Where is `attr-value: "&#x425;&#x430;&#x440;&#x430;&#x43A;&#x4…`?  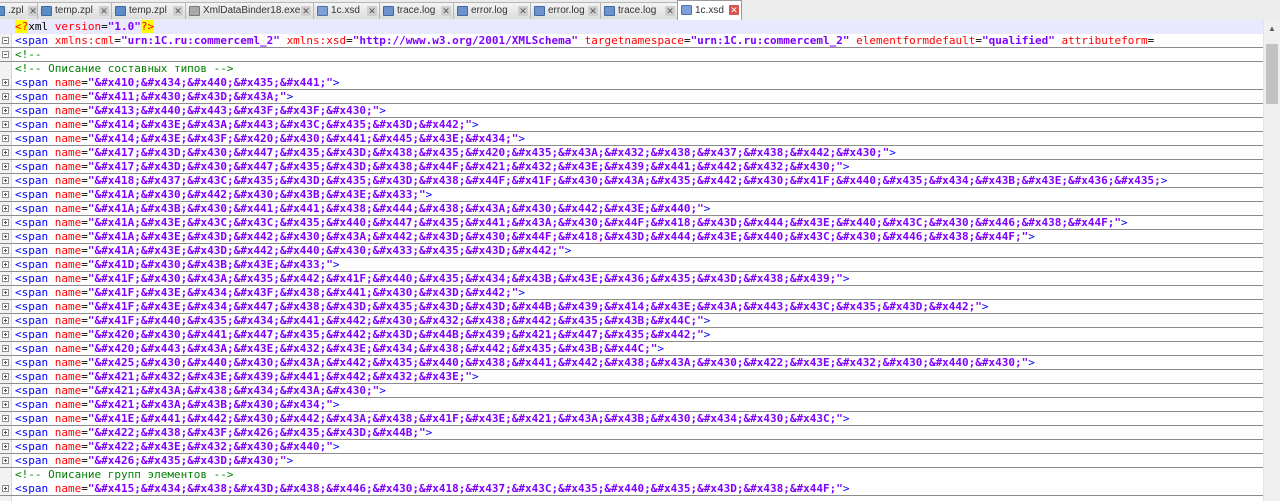 attr-value: "&#x425;&#x430;&#x440;&#x430;&#x43A;&#x4… is located at coordinates (558, 362).